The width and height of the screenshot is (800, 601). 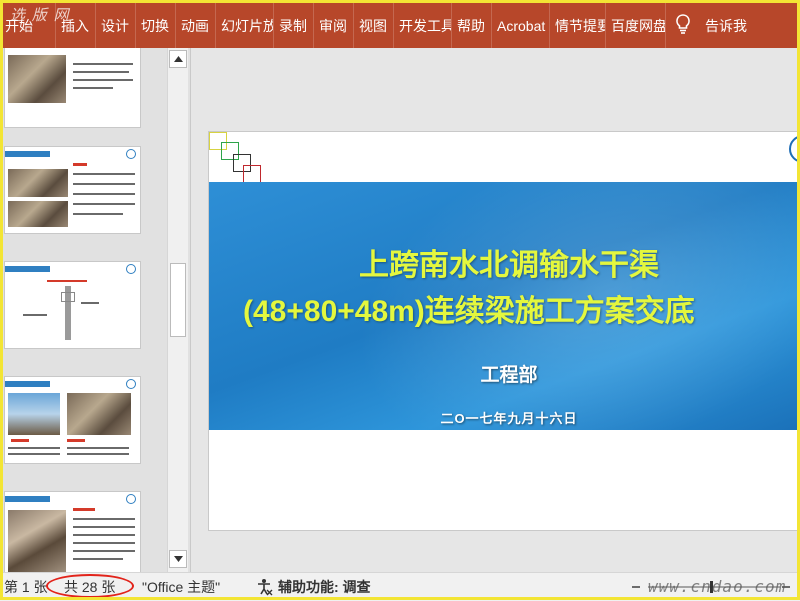 What do you see at coordinates (178, 559) in the screenshot?
I see `triangle-down-icon` at bounding box center [178, 559].